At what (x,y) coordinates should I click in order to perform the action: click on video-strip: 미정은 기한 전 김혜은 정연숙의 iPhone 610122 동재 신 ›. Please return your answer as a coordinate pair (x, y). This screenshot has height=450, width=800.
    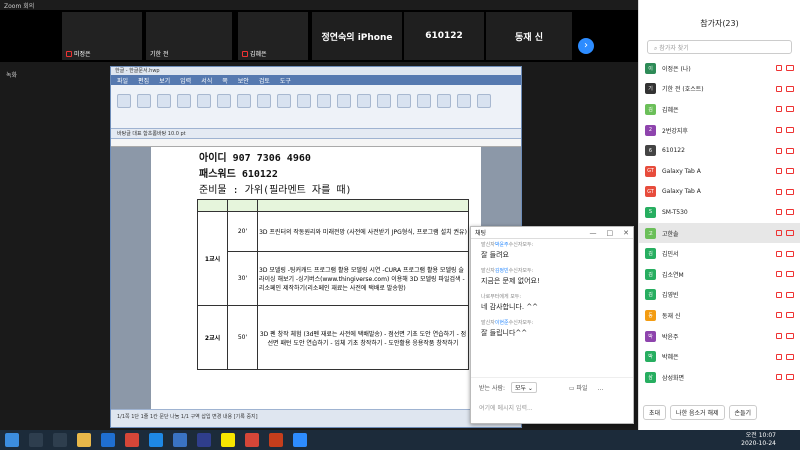
    Looking at the image, I should click on (319, 36).